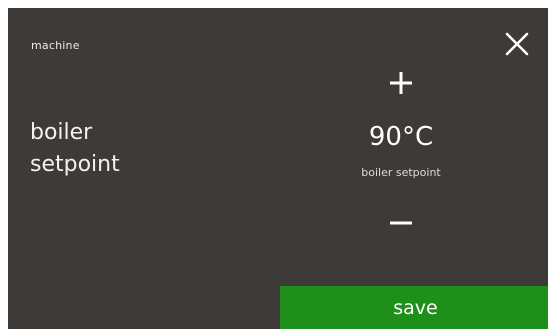  Describe the element at coordinates (61, 132) in the screenshot. I see `parameter-label-line1: boiler` at that location.